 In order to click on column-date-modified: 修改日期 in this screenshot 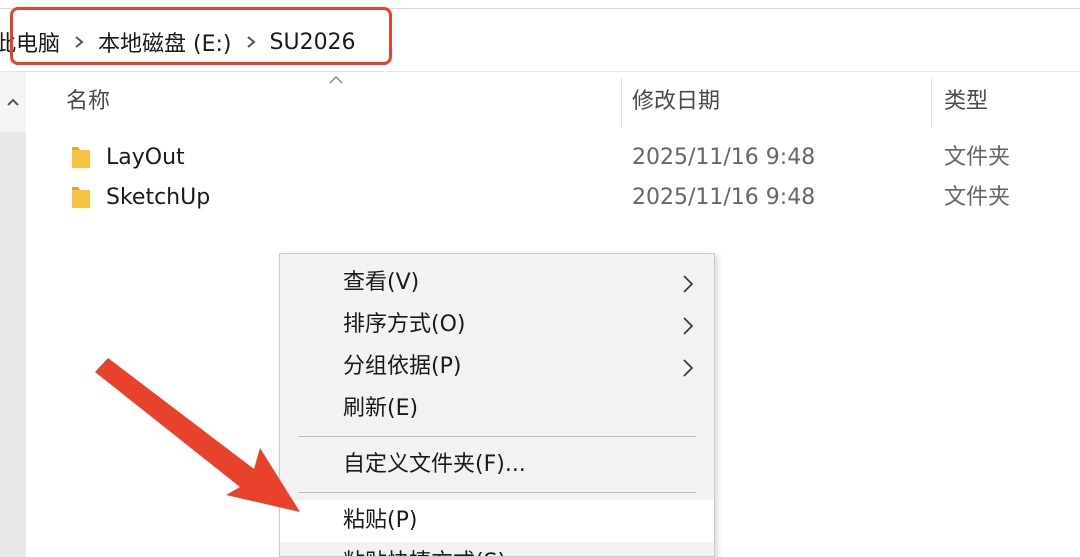, I will do `click(676, 102)`.